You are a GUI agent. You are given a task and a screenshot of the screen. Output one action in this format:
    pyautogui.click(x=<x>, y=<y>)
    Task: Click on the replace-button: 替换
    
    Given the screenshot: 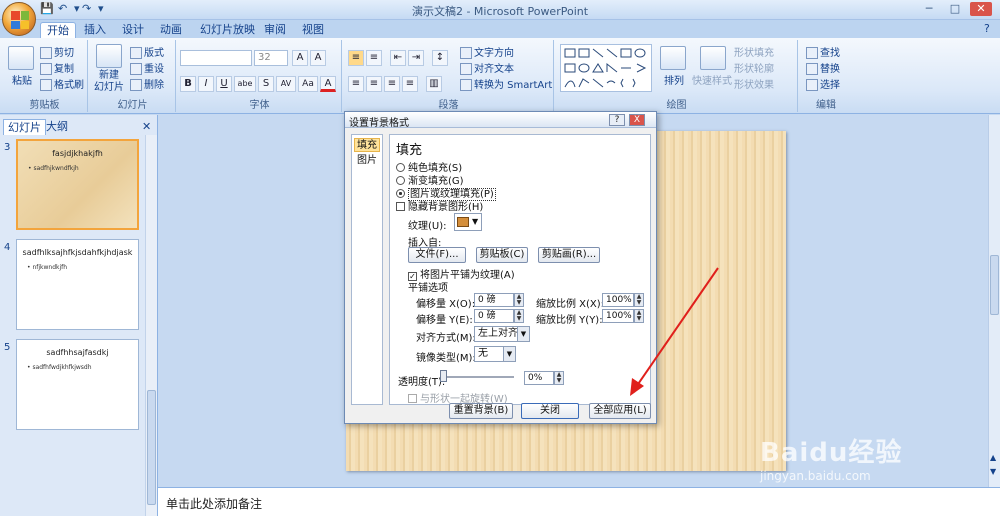 What is the action you would take?
    pyautogui.click(x=823, y=67)
    